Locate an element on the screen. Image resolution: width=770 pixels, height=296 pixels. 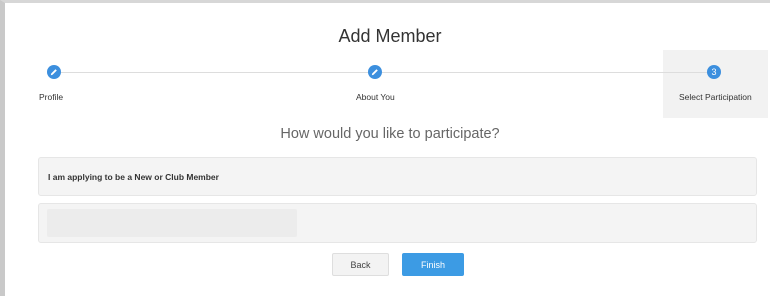
step-label-about-you: About You is located at coordinates (375, 97).